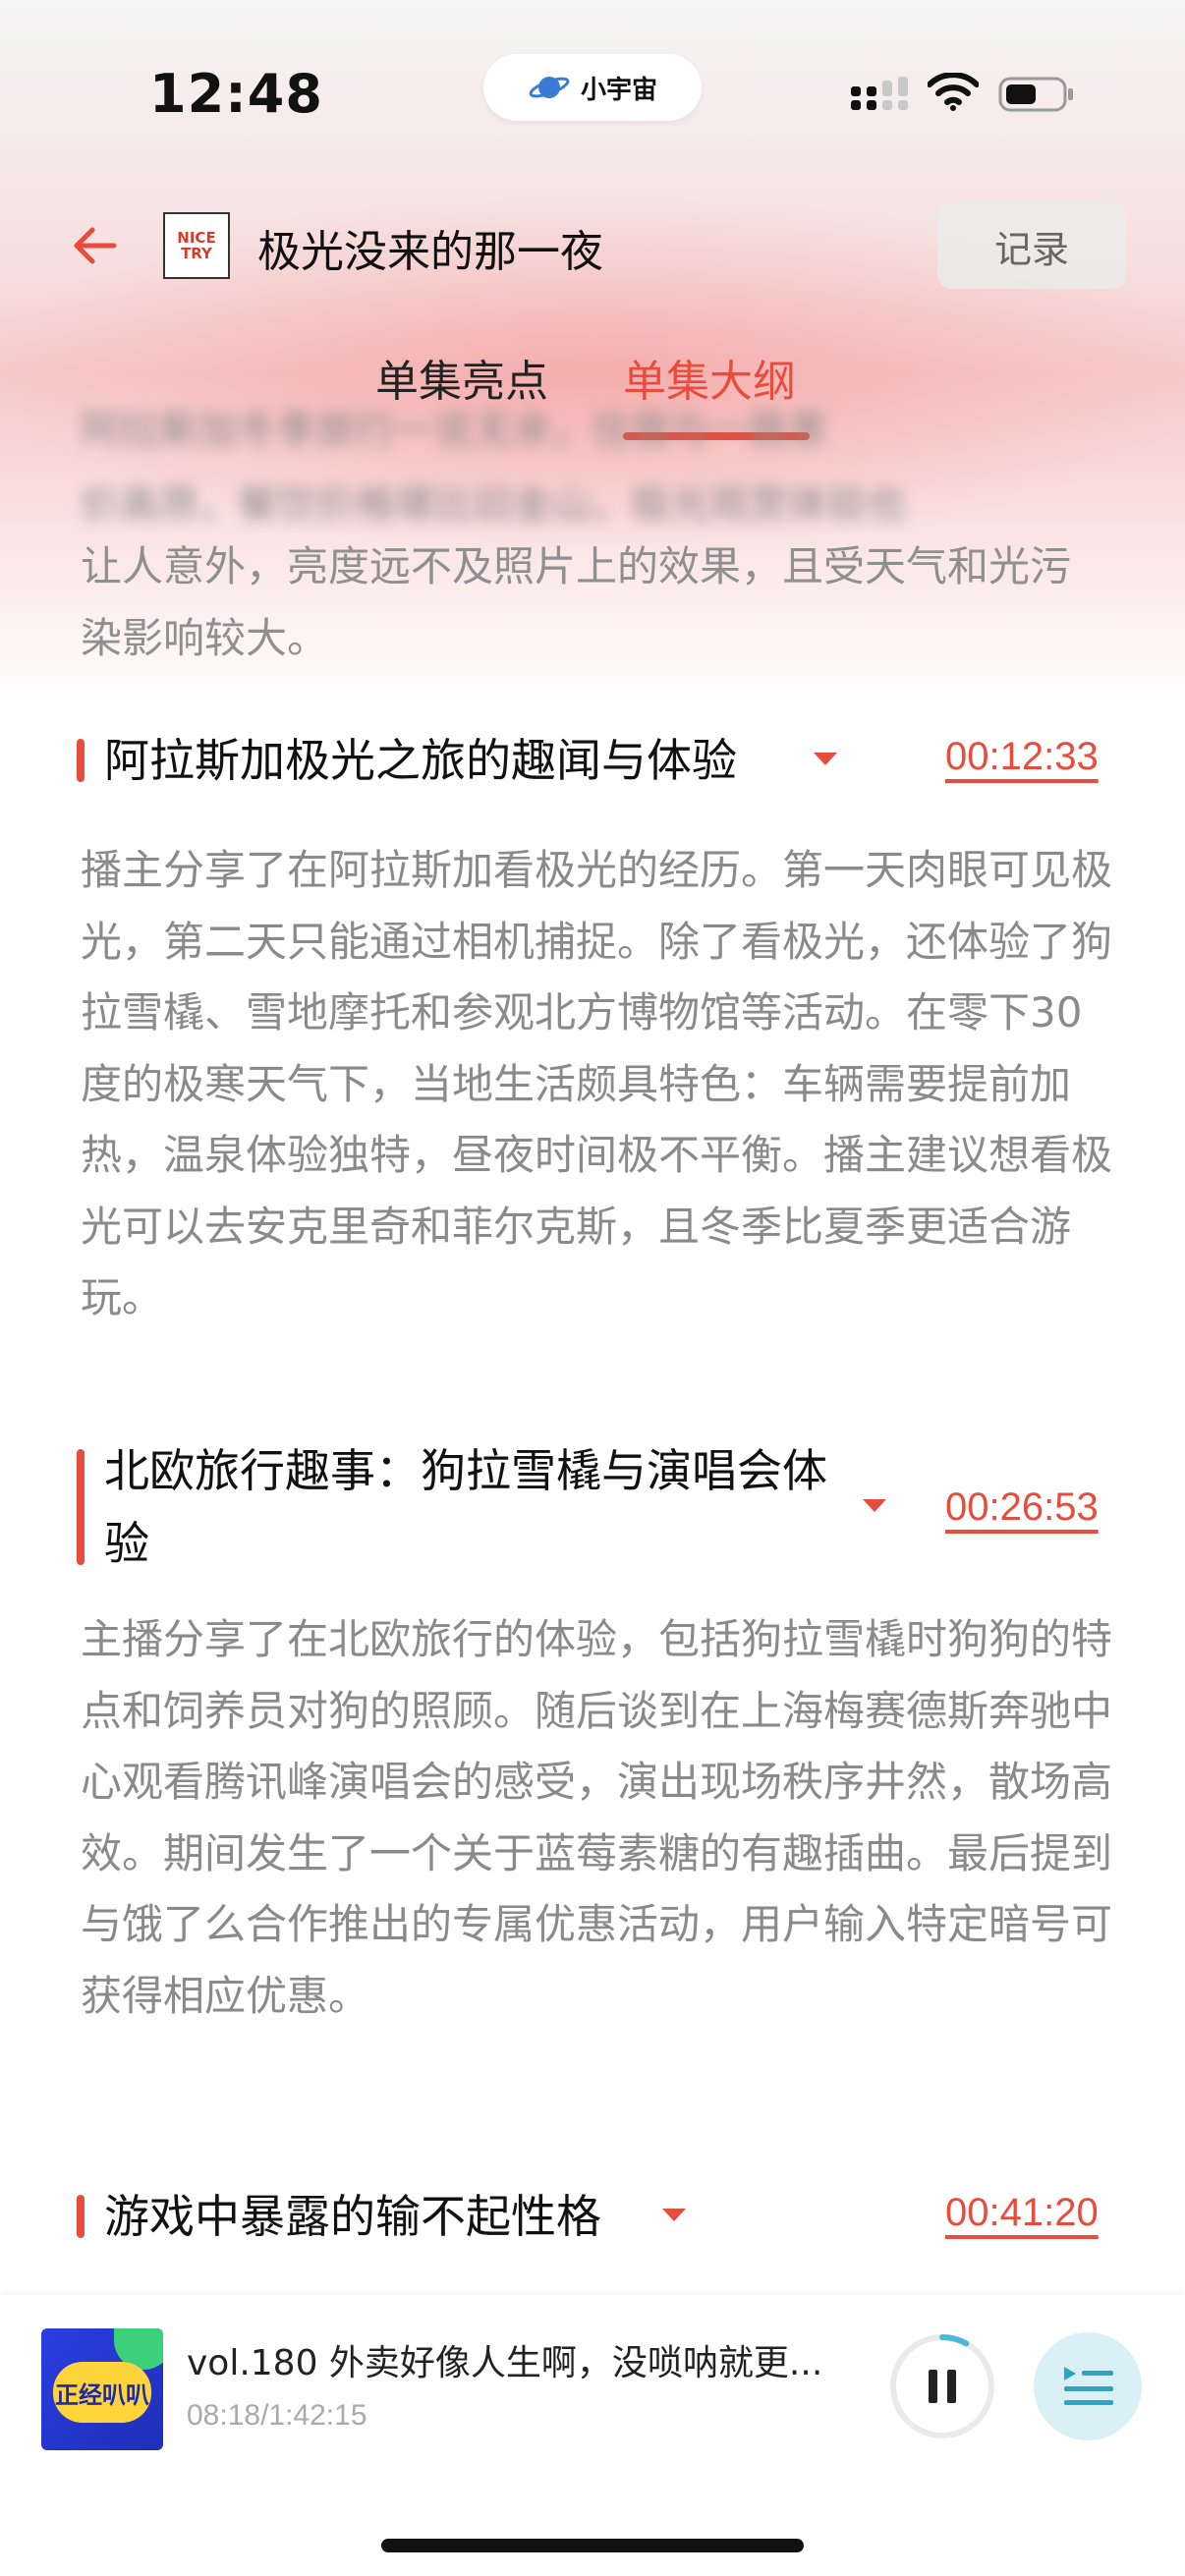 The image size is (1185, 2576). Describe the element at coordinates (421, 760) in the screenshot. I see `section-title: 阿拉斯加极光之旅的趣闻与体验` at that location.